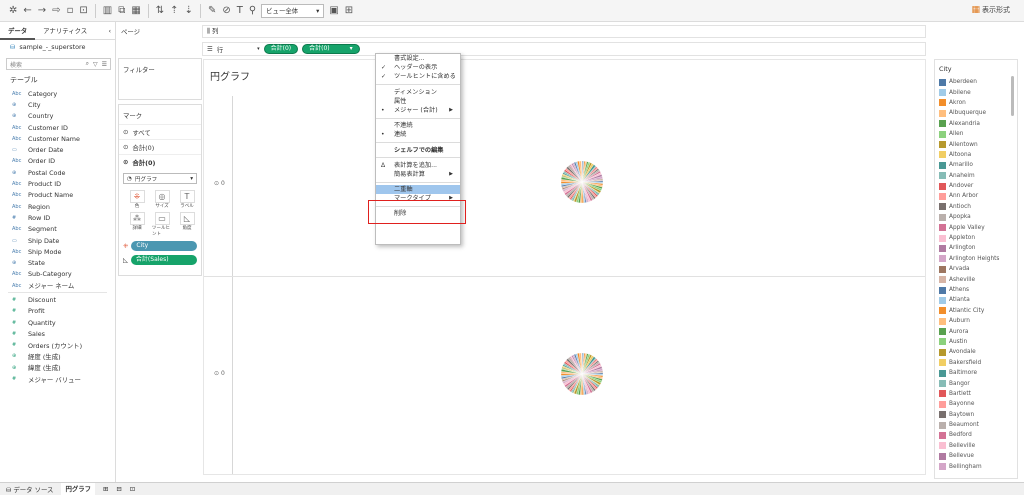 This screenshot has width=1024, height=495. I want to click on legend-item: Bellevue, so click(976, 456).